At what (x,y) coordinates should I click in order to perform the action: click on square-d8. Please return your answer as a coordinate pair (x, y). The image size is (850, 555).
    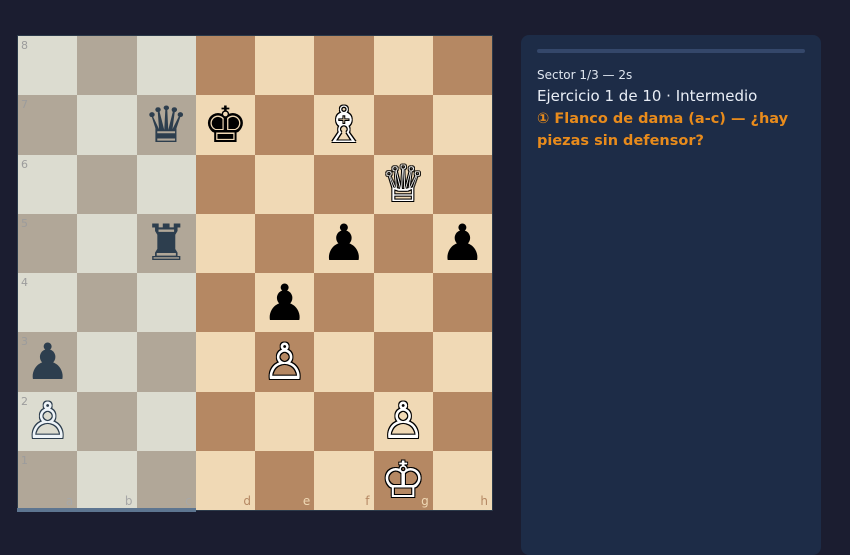
    Looking at the image, I should click on (225, 66).